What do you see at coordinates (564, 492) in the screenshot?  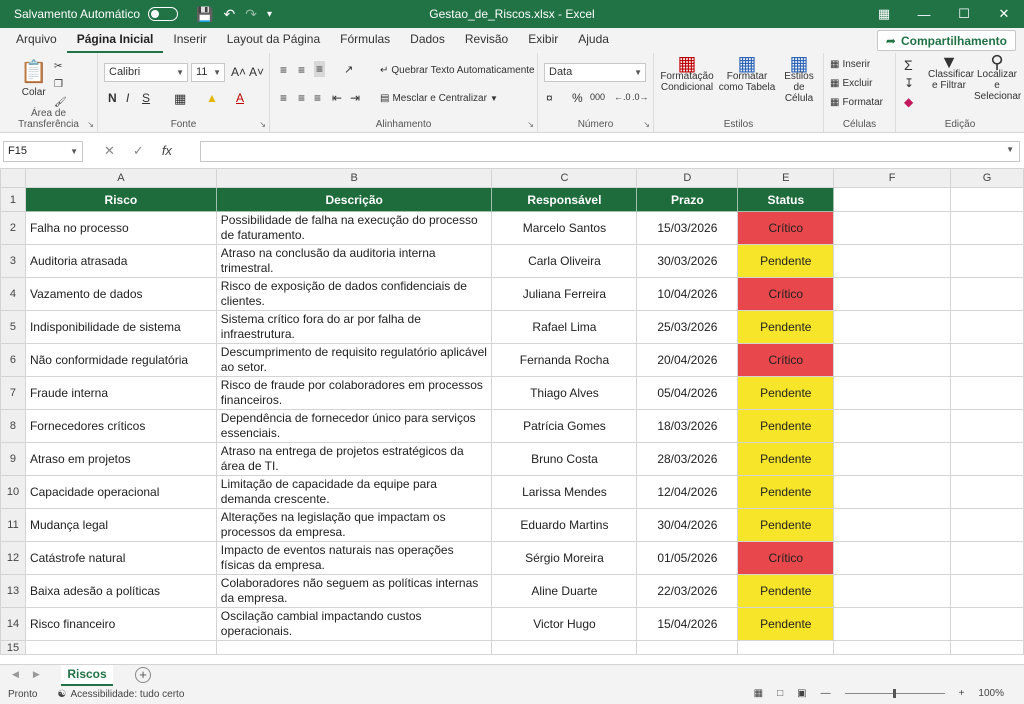 I see `cell-responsavel: Larissa Mendes` at bounding box center [564, 492].